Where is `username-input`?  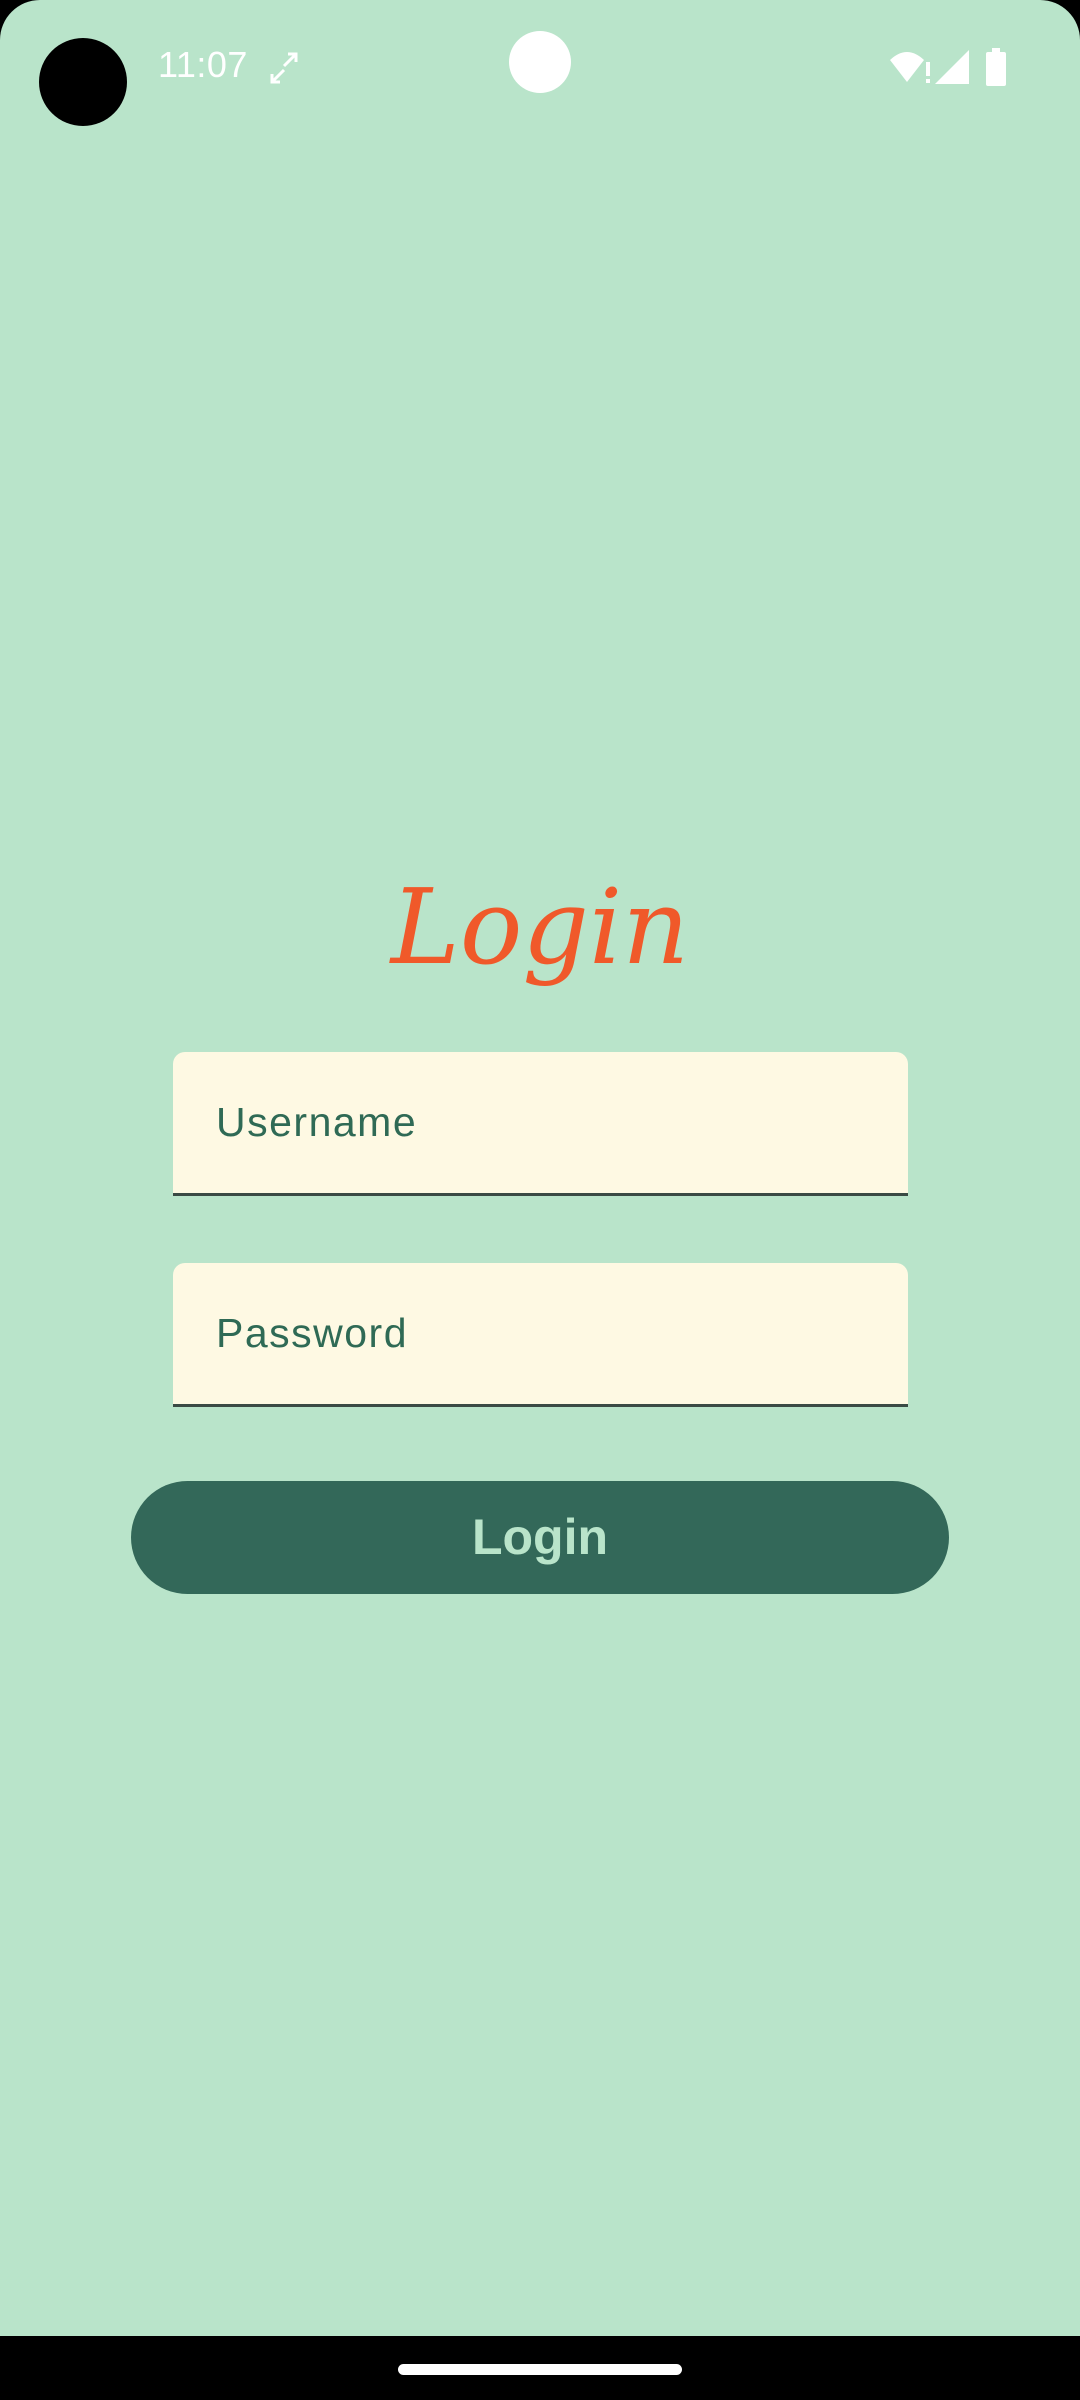 username-input is located at coordinates (540, 1122).